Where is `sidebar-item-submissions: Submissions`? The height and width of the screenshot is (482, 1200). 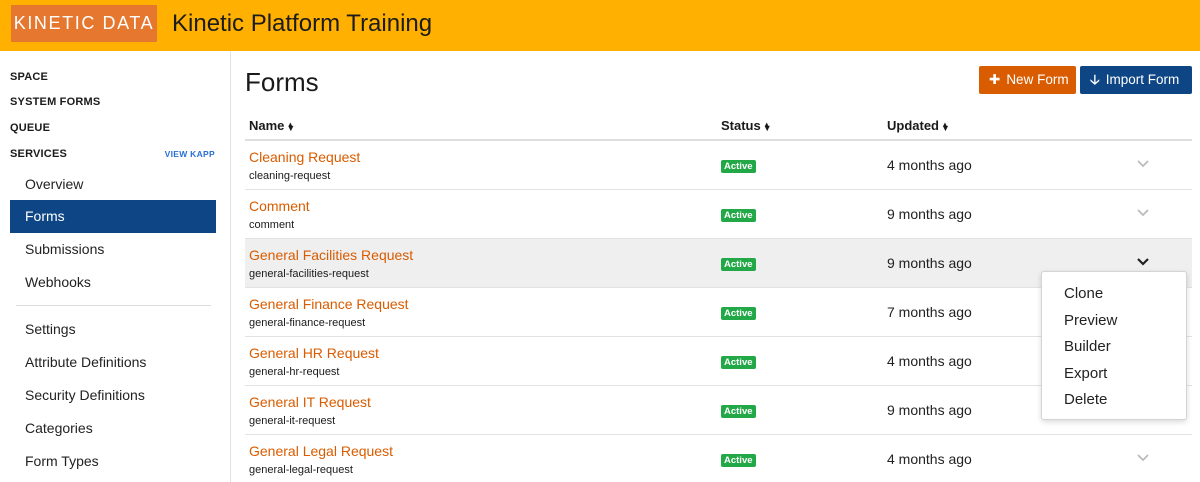 sidebar-item-submissions: Submissions is located at coordinates (113, 249).